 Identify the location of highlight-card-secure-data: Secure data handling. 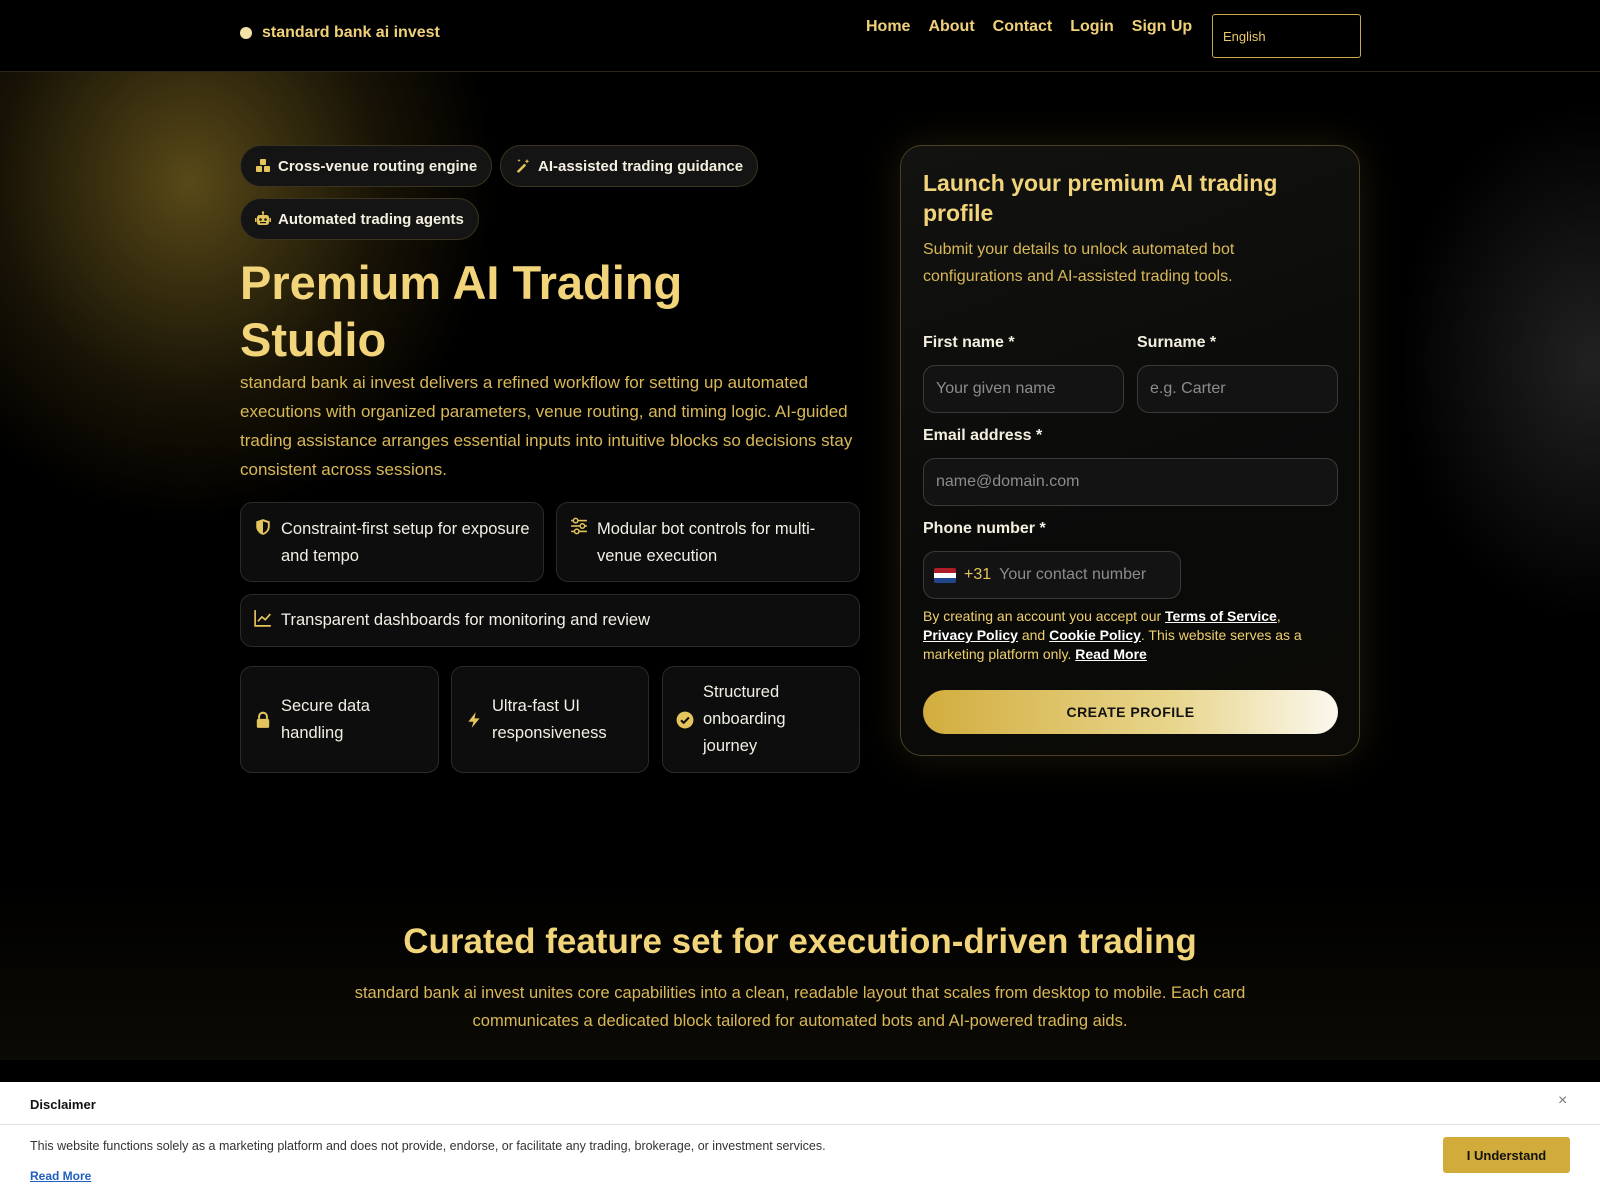
(339, 719).